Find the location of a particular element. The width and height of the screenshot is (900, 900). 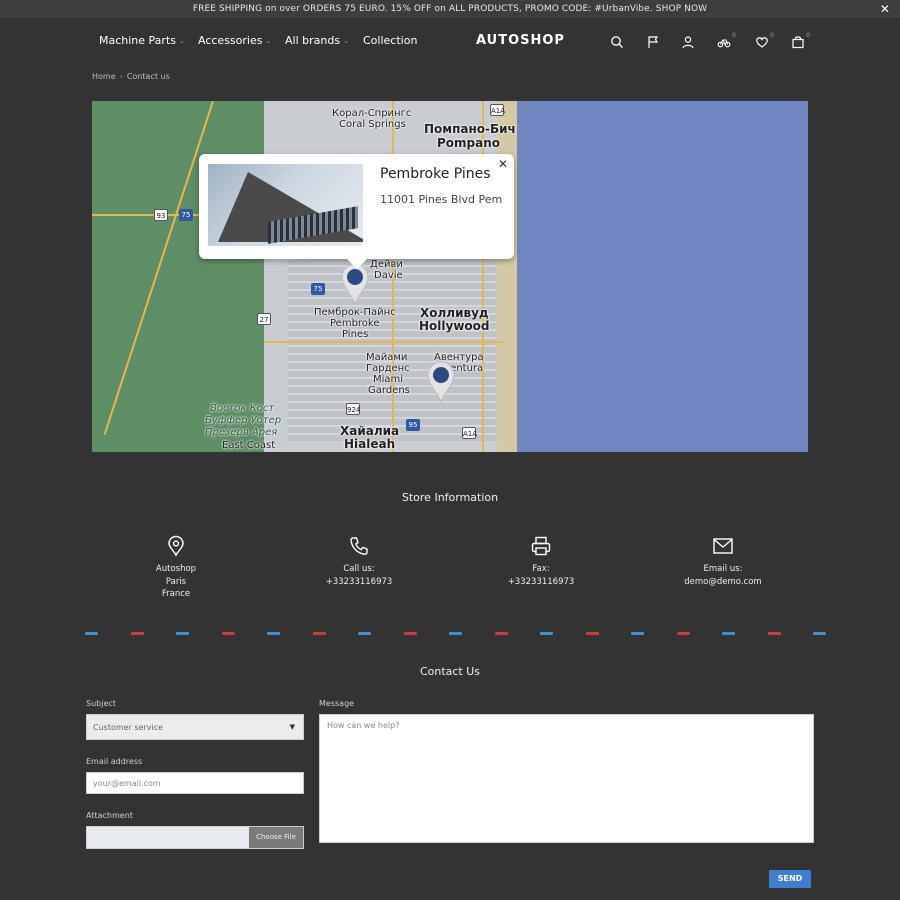

map-label: Гарденс is located at coordinates (388, 368).